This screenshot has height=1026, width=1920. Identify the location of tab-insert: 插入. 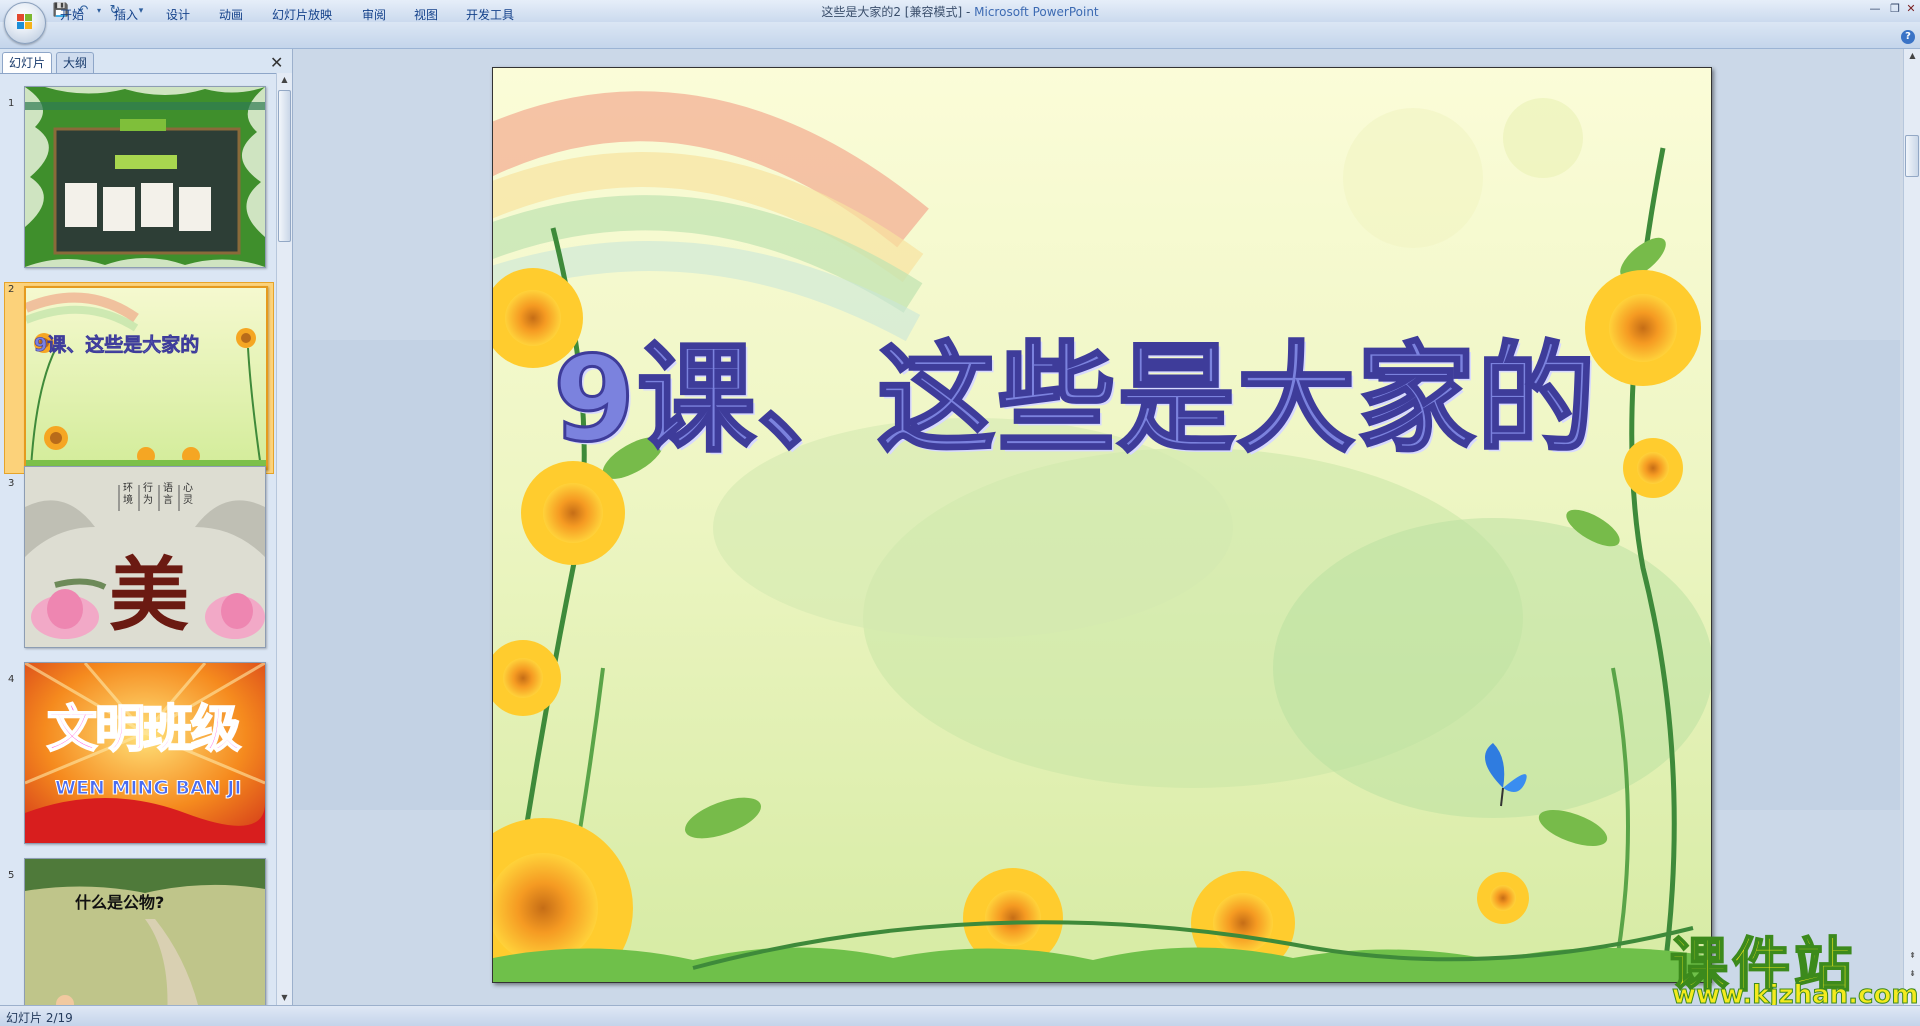
(126, 14).